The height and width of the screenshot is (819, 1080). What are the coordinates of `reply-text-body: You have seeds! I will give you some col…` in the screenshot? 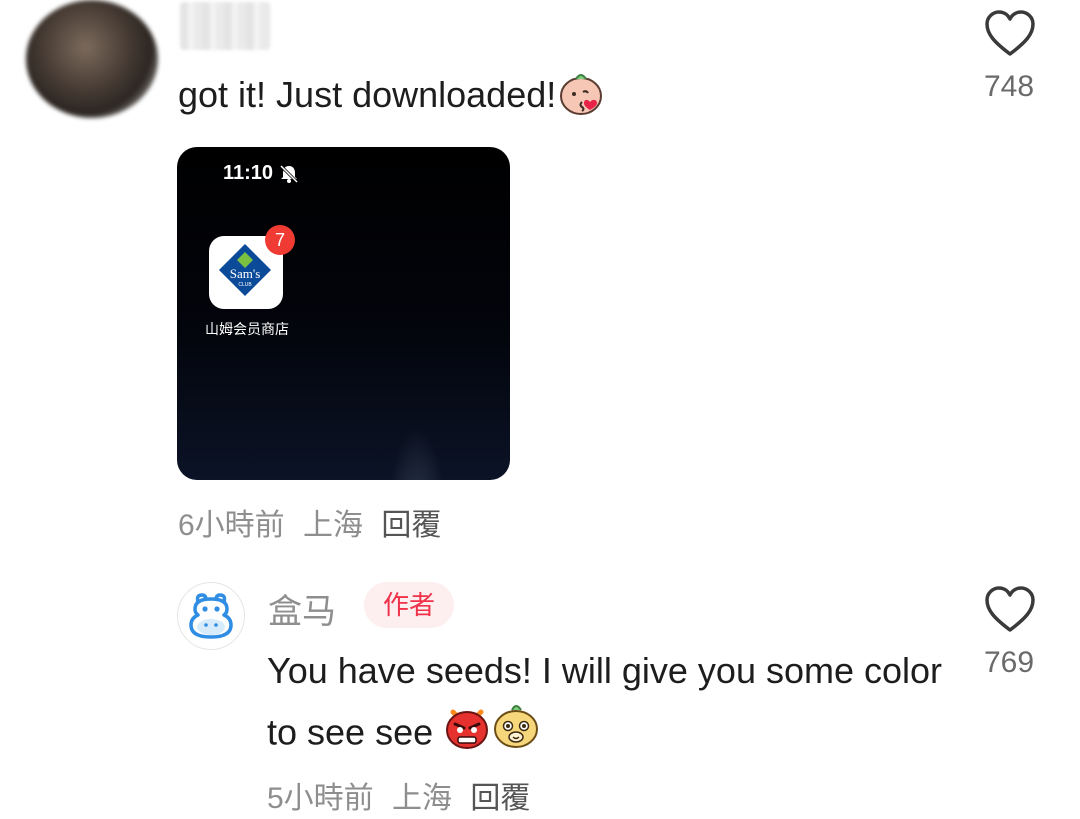 It's located at (605, 701).